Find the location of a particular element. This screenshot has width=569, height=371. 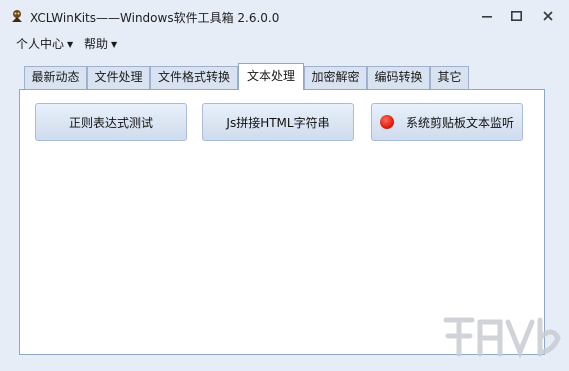

tab-file-format-conversion: 文件格式转换 is located at coordinates (194, 77).